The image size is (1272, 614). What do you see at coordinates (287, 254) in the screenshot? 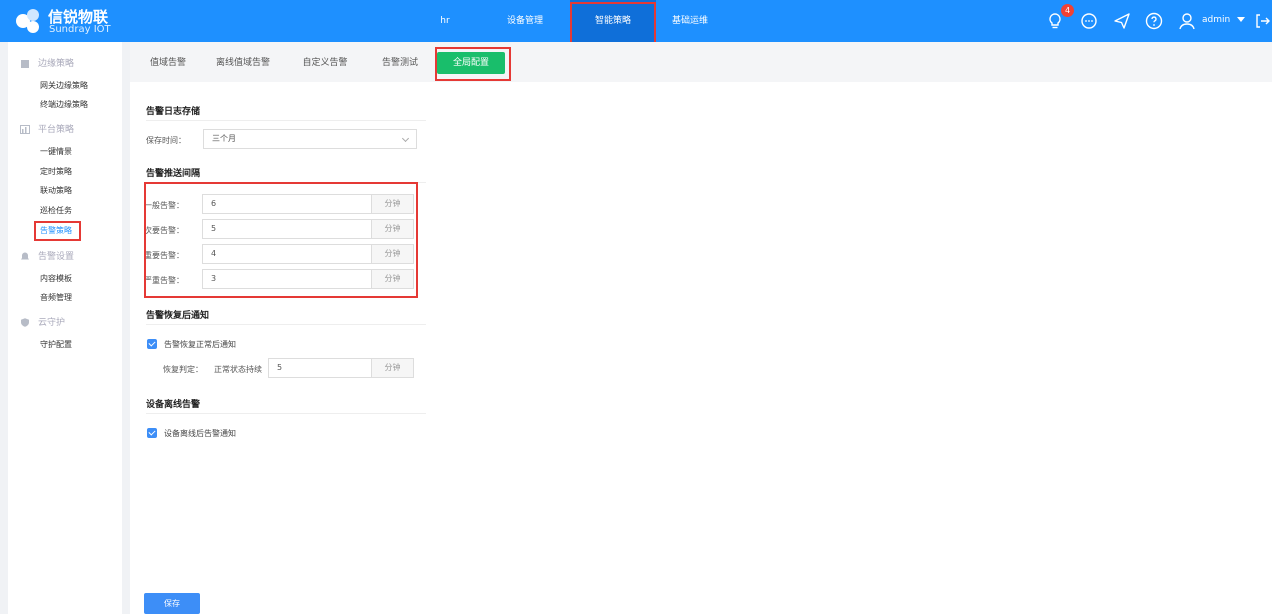
I see `alarm-major-input: 4` at bounding box center [287, 254].